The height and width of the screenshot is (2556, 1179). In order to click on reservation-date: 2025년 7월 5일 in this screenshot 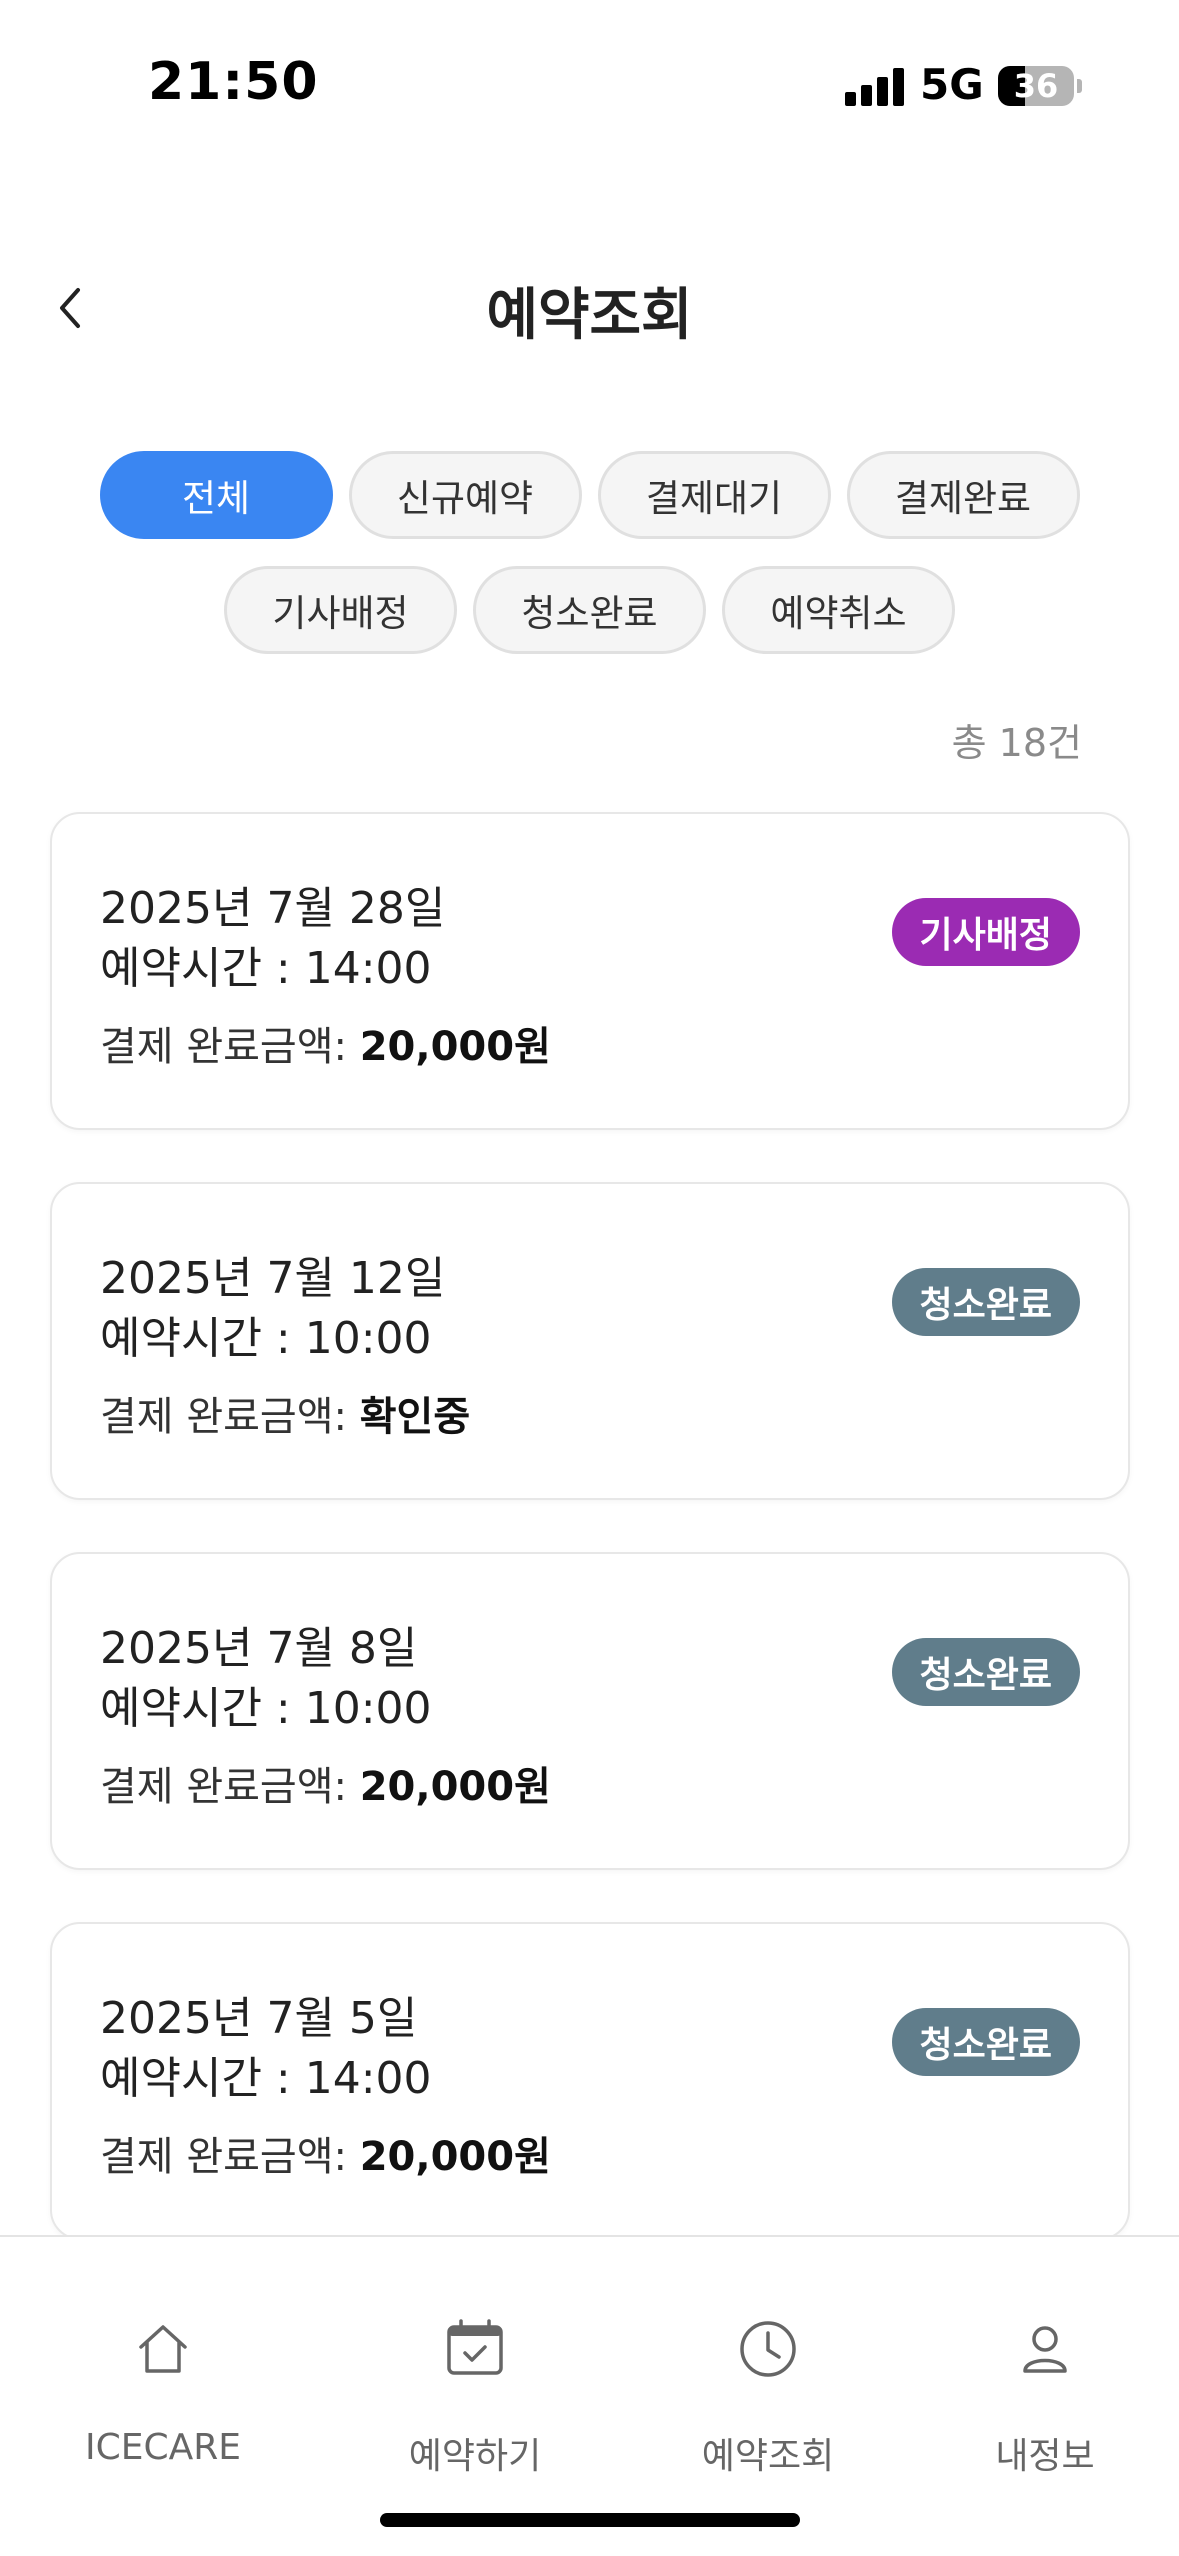, I will do `click(259, 2018)`.